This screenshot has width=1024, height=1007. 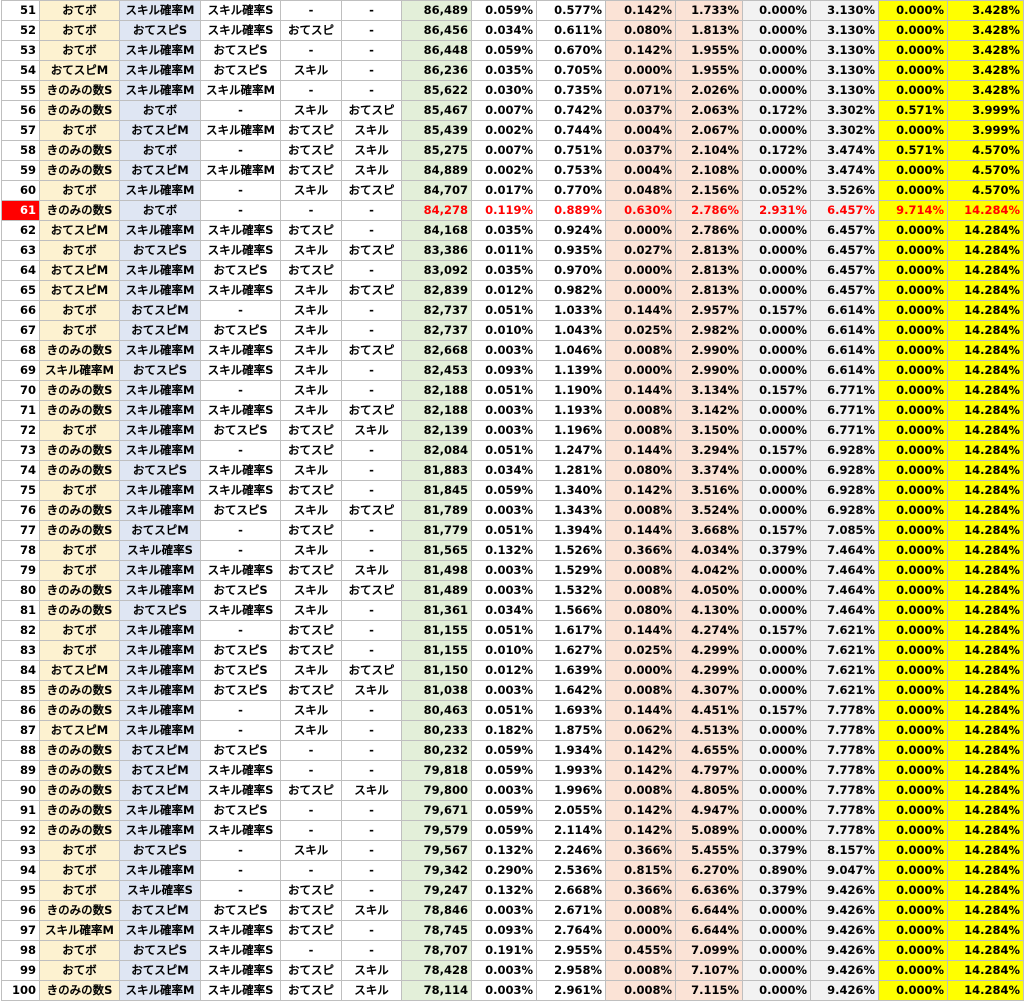 What do you see at coordinates (709, 510) in the screenshot?
I see `cumulative-probability-2-cell: 3.524%` at bounding box center [709, 510].